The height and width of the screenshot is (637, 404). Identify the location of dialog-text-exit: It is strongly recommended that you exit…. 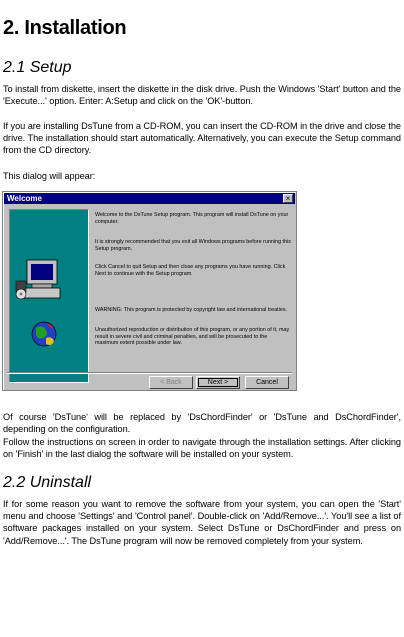
(193, 245).